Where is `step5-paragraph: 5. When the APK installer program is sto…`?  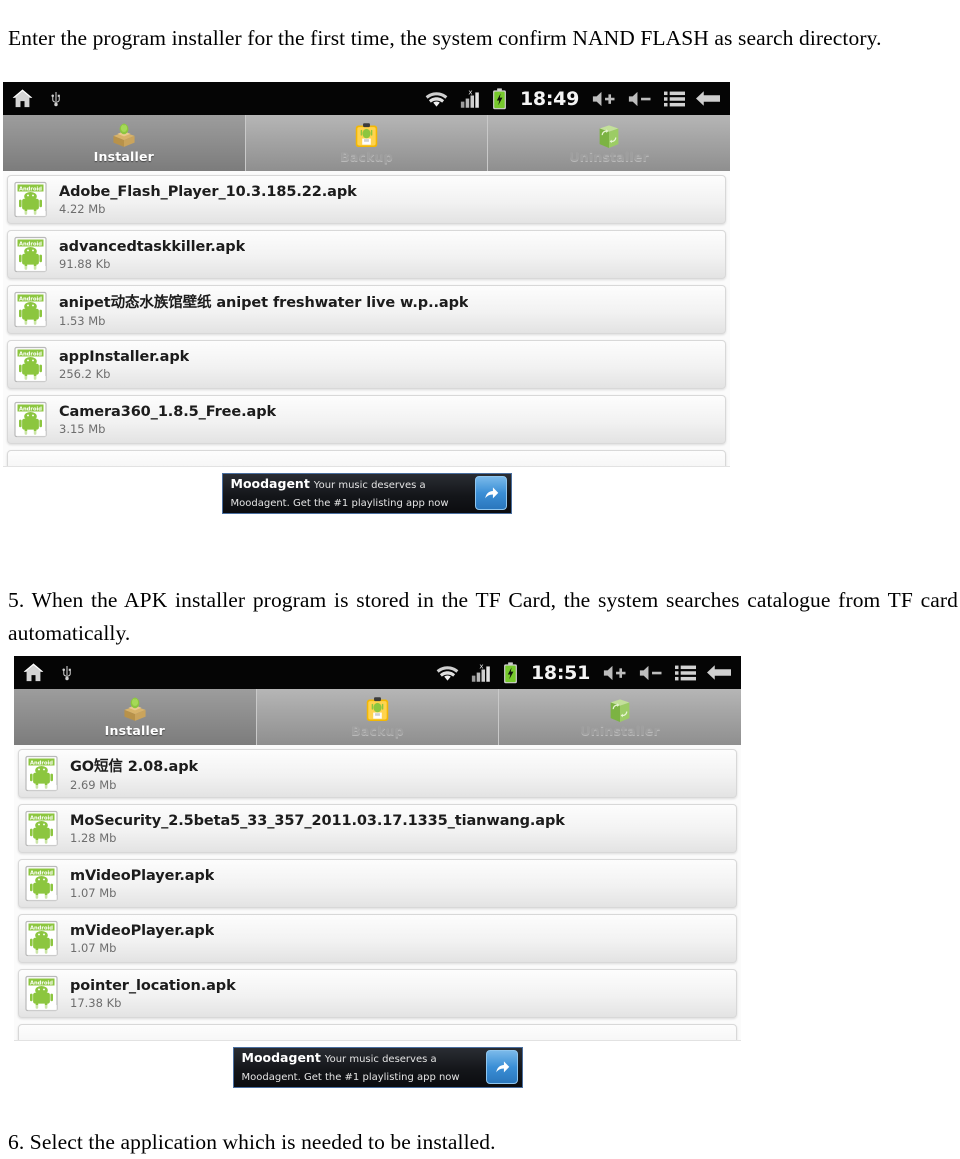 step5-paragraph: 5. When the APK installer program is sto… is located at coordinates (483, 616).